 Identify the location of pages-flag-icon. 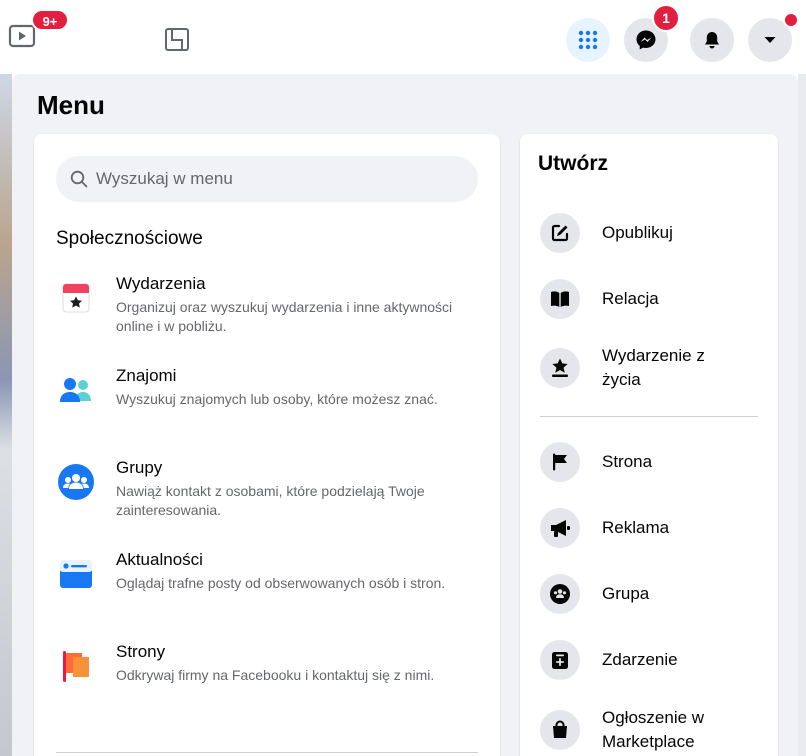
(76, 666).